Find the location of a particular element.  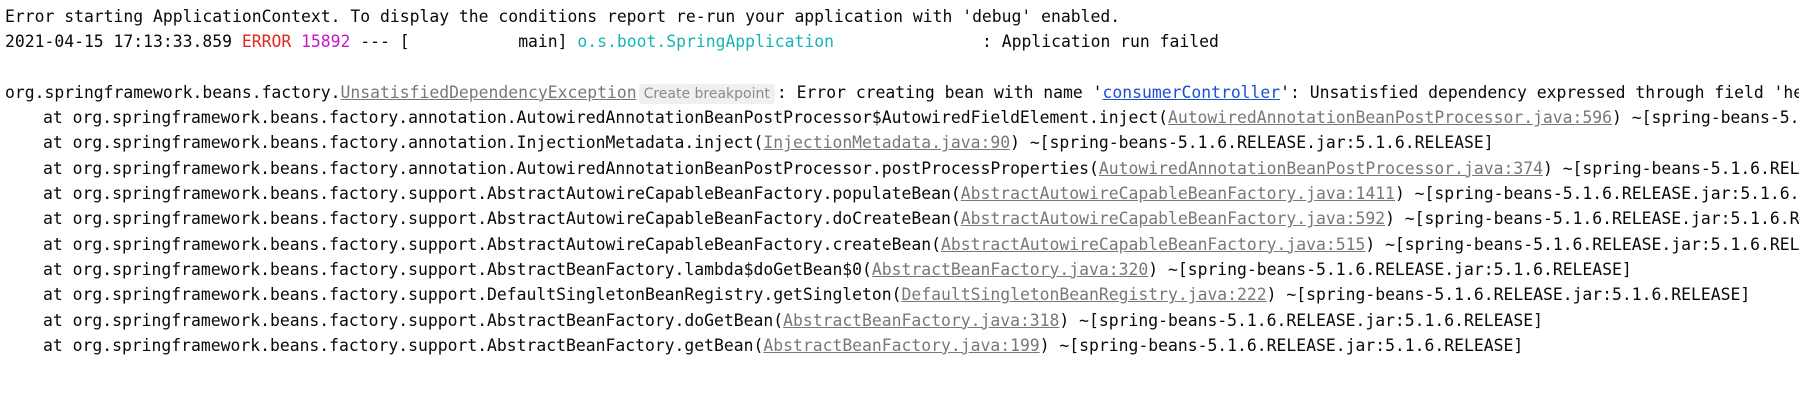

exception-class-link: UnsatisfiedDependencyException is located at coordinates (489, 92).